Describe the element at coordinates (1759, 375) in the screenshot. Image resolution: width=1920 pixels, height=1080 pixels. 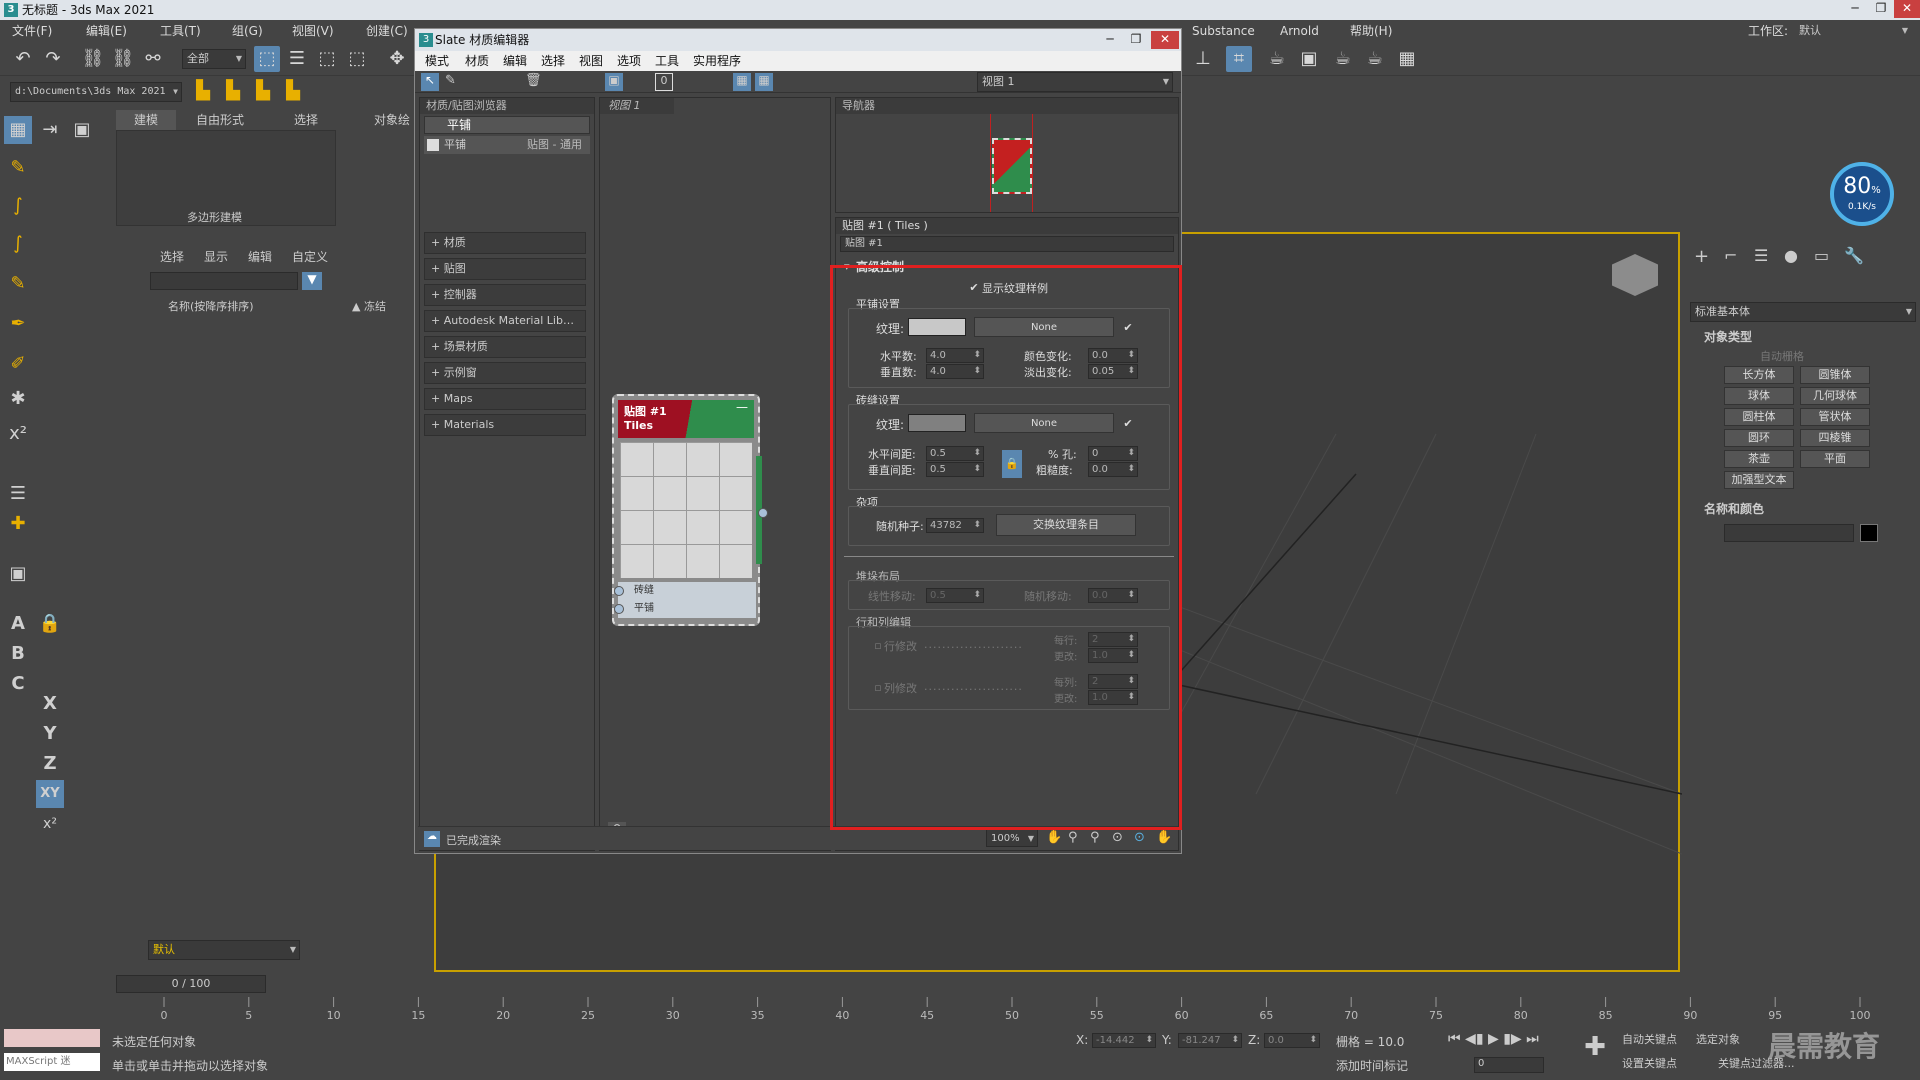
I see `object-type-button: 长方体` at that location.